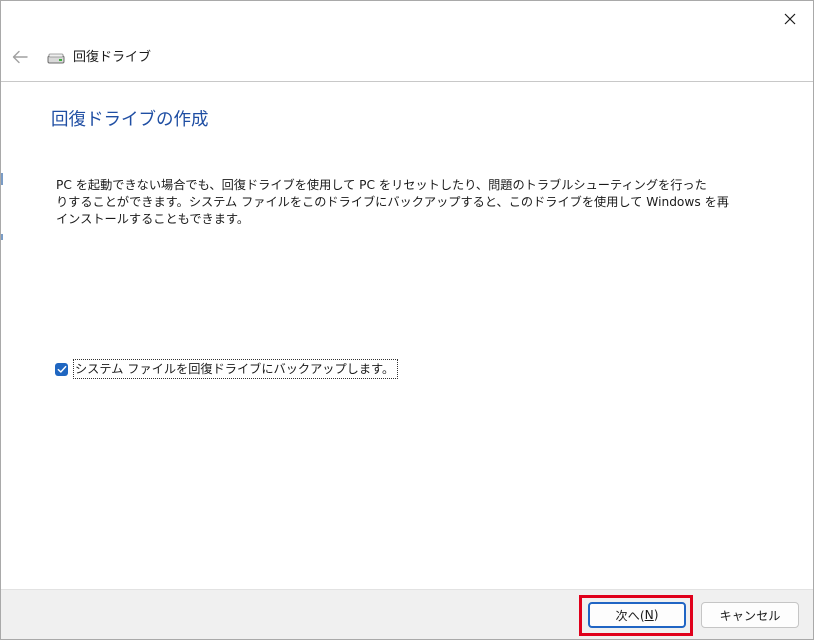  Describe the element at coordinates (407, 614) in the screenshot. I see `footer-bar: 次へ(N) キャンセル` at that location.